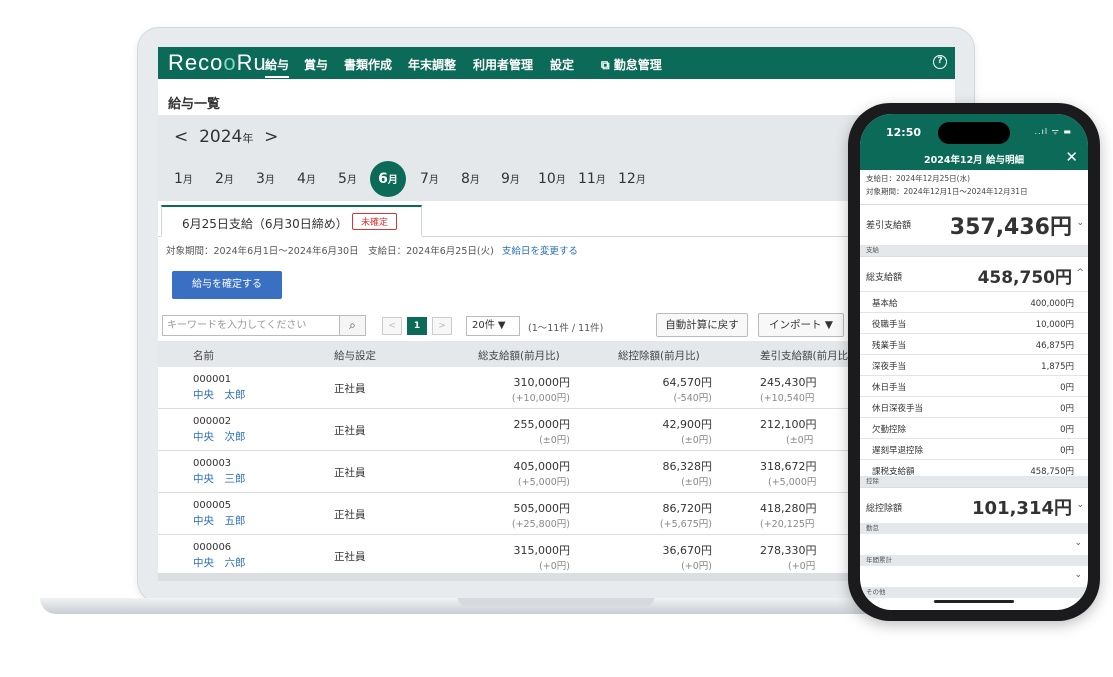 Image resolution: width=1113 pixels, height=677 pixels. What do you see at coordinates (519, 355) in the screenshot?
I see `header-gross: 総支給額(前月比)` at bounding box center [519, 355].